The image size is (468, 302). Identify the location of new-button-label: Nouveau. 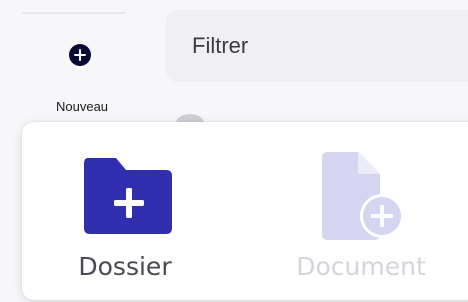
(82, 106).